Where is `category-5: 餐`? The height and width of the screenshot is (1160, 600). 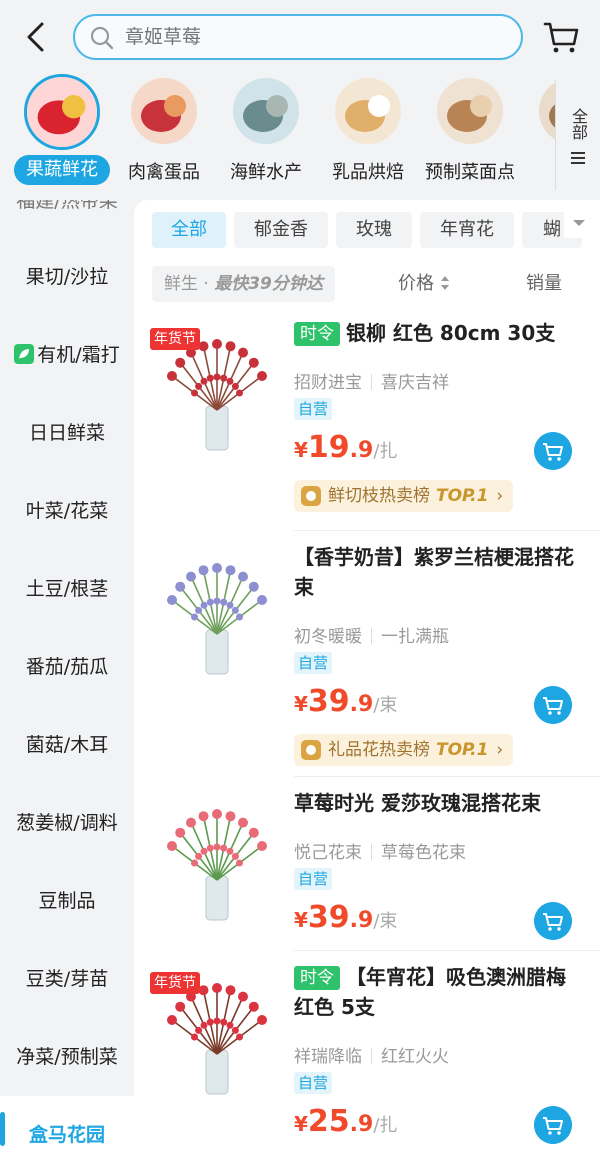 category-5: 餐 is located at coordinates (537, 131).